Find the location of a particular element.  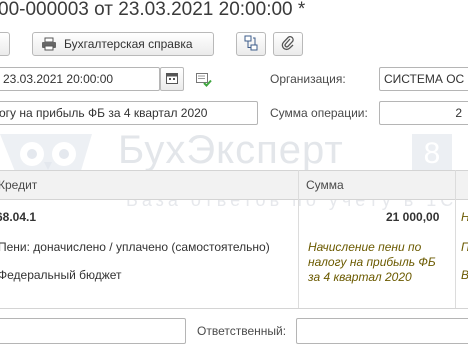

structure-button is located at coordinates (251, 44).